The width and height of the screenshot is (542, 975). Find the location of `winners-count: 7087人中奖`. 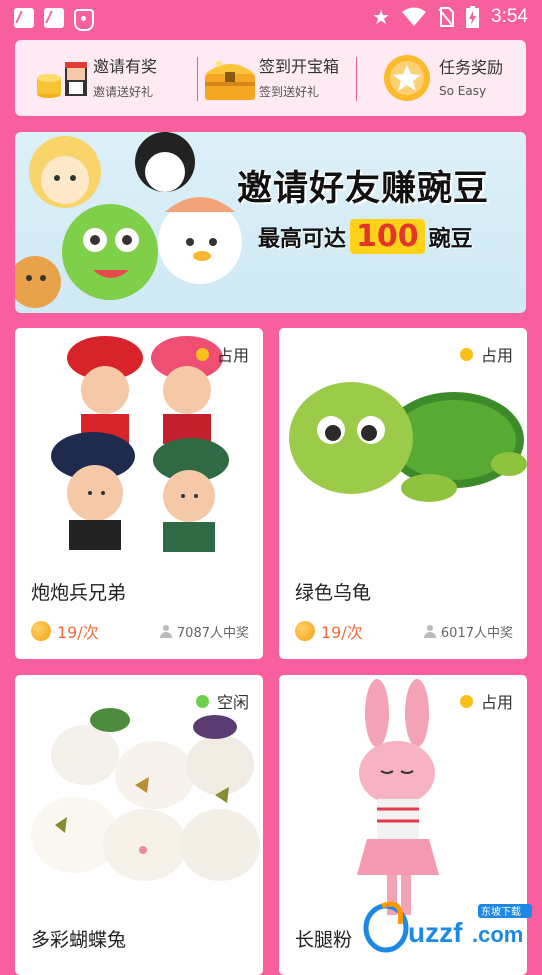

winners-count: 7087人中奖 is located at coordinates (204, 631).